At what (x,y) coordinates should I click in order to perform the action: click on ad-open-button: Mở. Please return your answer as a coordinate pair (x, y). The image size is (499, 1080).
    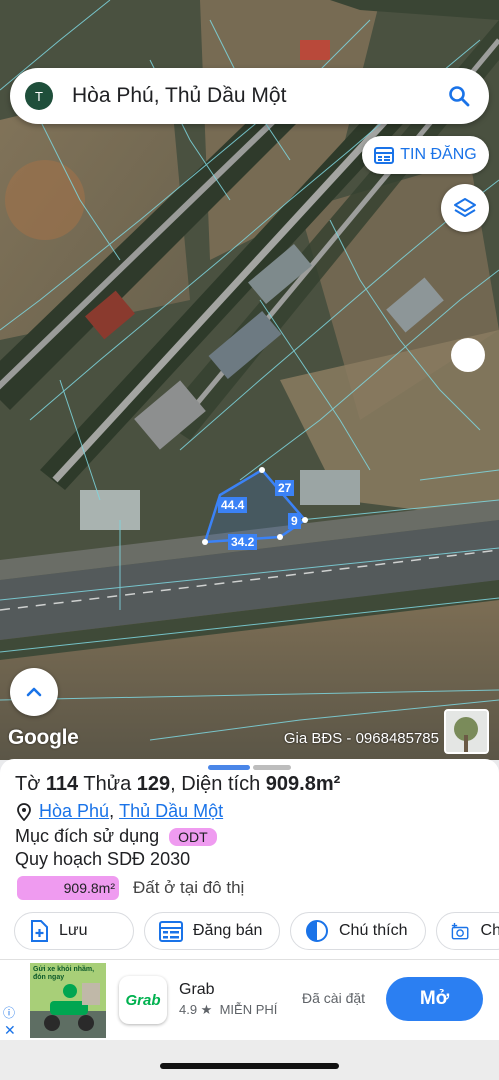
    Looking at the image, I should click on (434, 999).